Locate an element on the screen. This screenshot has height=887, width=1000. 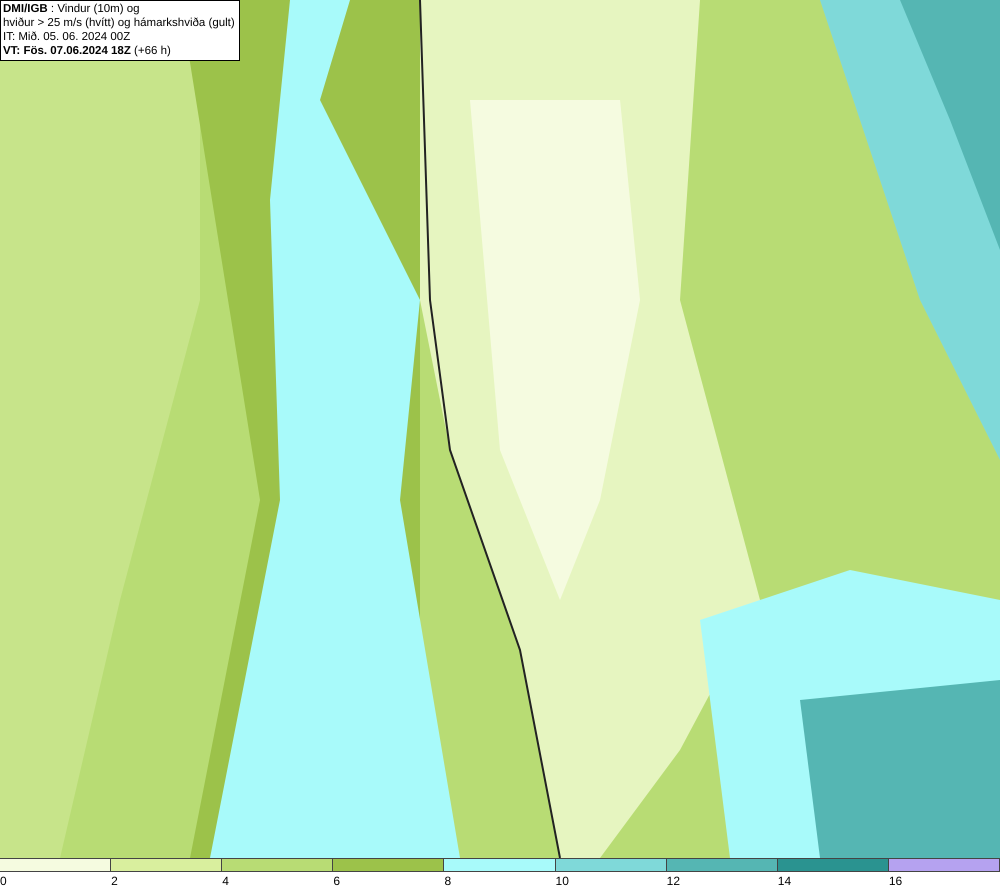
legend-tick-label: 12 is located at coordinates (673, 880).